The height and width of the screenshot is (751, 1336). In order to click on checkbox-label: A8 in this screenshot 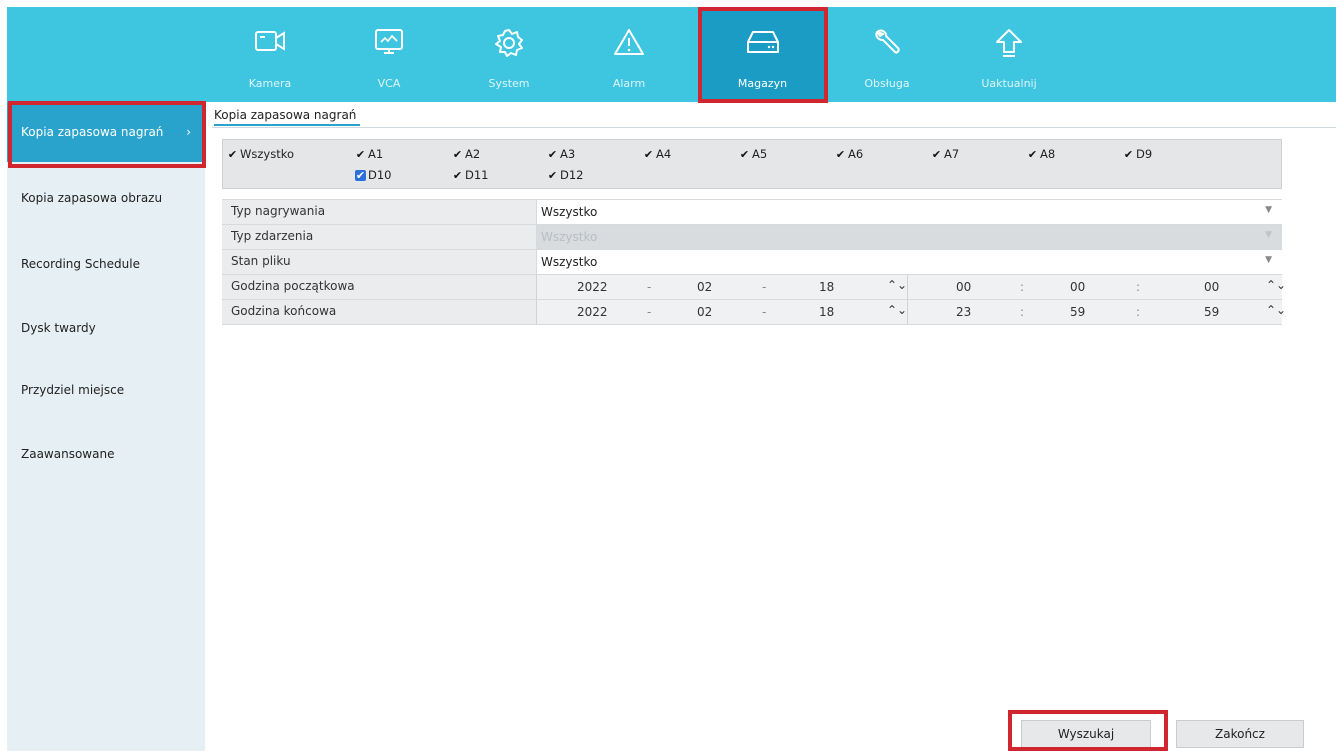, I will do `click(1048, 154)`.